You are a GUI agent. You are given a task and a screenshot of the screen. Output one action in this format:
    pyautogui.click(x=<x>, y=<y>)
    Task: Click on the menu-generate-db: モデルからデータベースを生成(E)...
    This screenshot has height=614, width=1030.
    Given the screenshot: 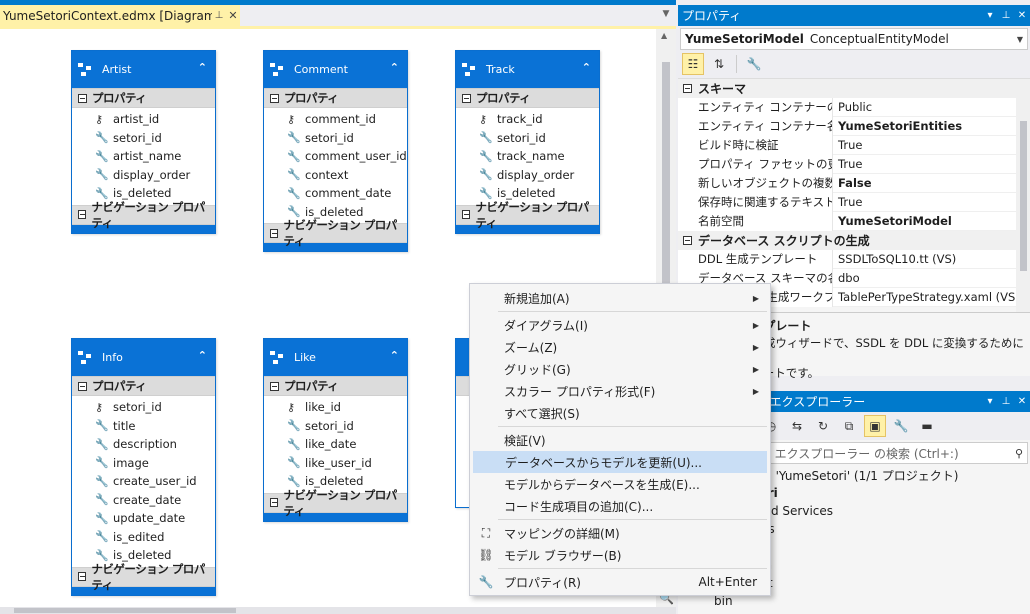 What is the action you would take?
    pyautogui.click(x=620, y=484)
    